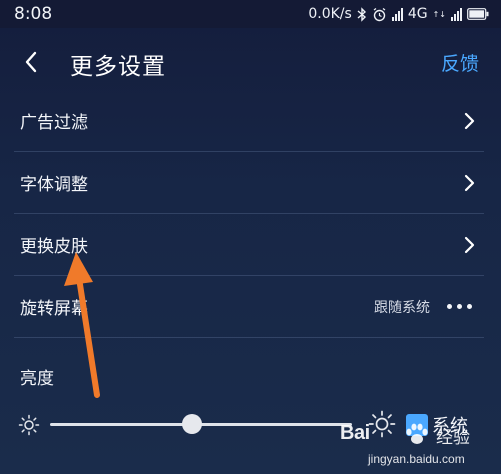 Image resolution: width=501 pixels, height=474 pixels. What do you see at coordinates (249, 183) in the screenshot?
I see `settings-item-font-size: 字体调整` at bounding box center [249, 183].